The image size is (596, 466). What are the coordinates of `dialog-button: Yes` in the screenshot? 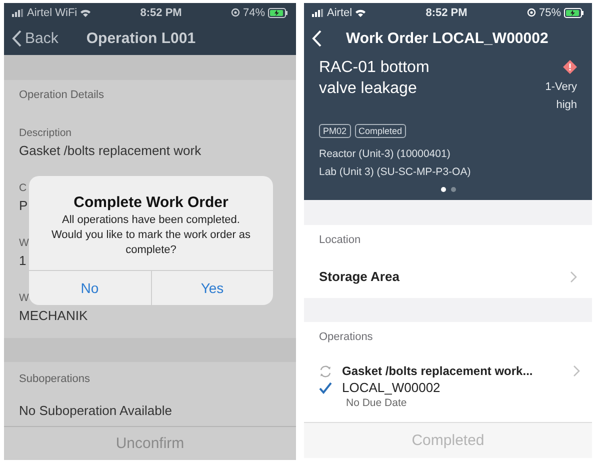 It's located at (211, 288).